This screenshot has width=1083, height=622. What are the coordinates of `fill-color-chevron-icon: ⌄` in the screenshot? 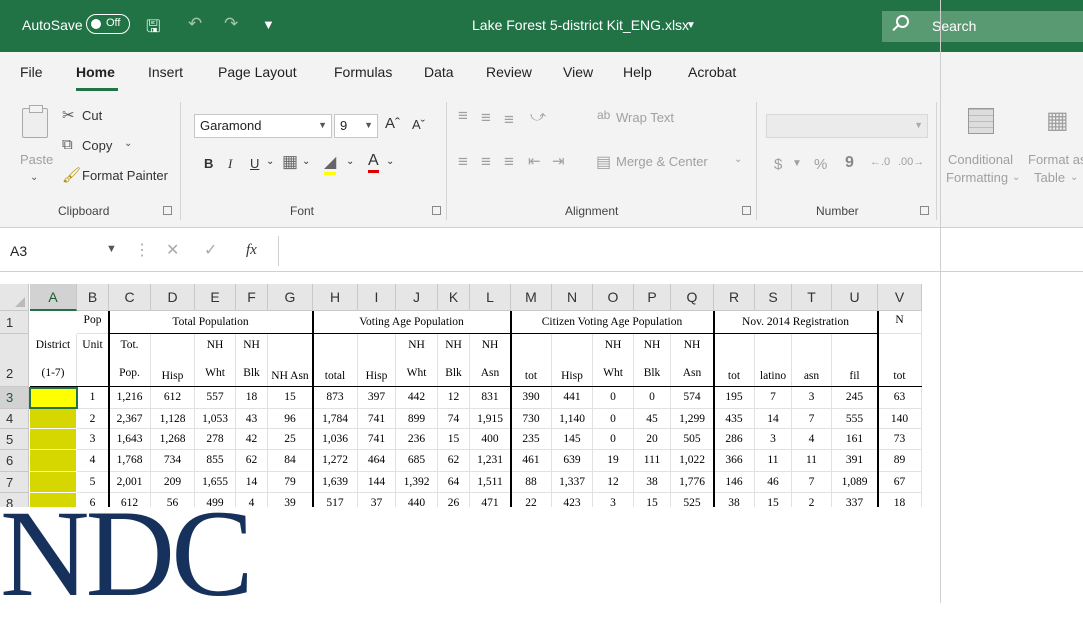 It's located at (350, 161).